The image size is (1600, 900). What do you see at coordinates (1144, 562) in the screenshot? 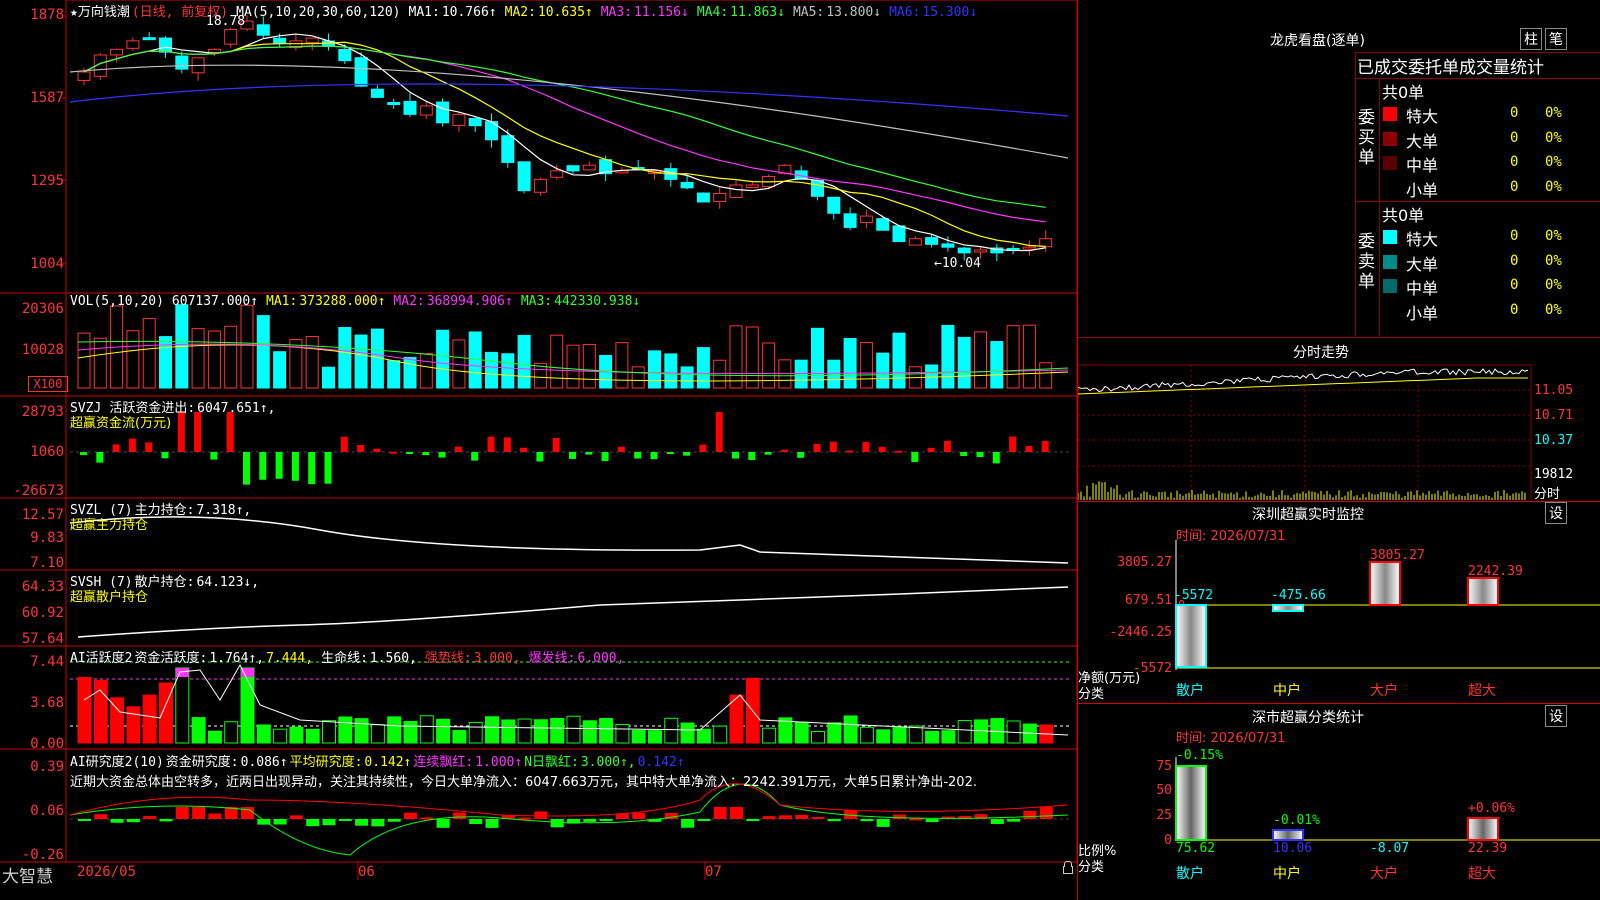
I see `sz-tick: 3805.27` at bounding box center [1144, 562].